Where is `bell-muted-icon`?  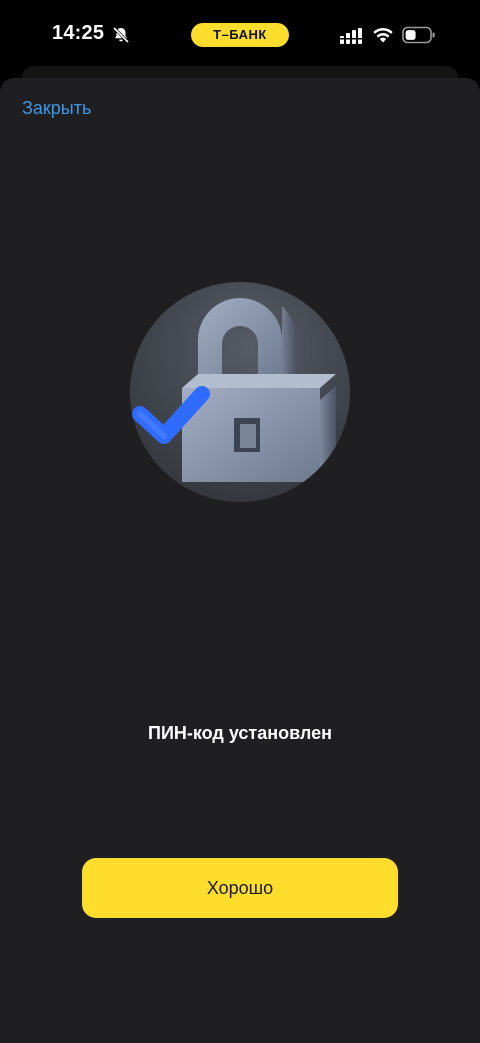
bell-muted-icon is located at coordinates (121, 35).